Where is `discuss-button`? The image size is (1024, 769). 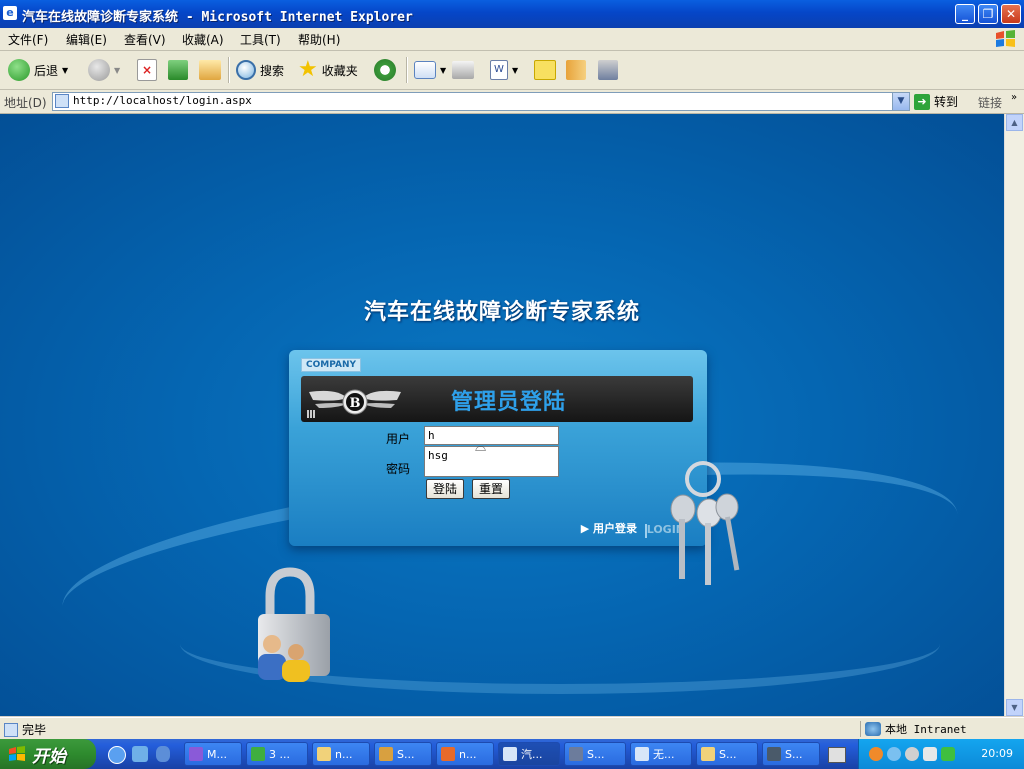
discuss-button is located at coordinates (545, 70).